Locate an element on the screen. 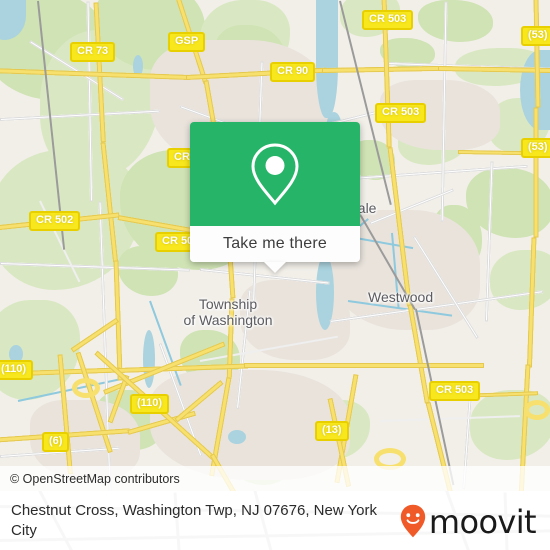 The image size is (550, 550). road-shield: (6) is located at coordinates (56, 442).